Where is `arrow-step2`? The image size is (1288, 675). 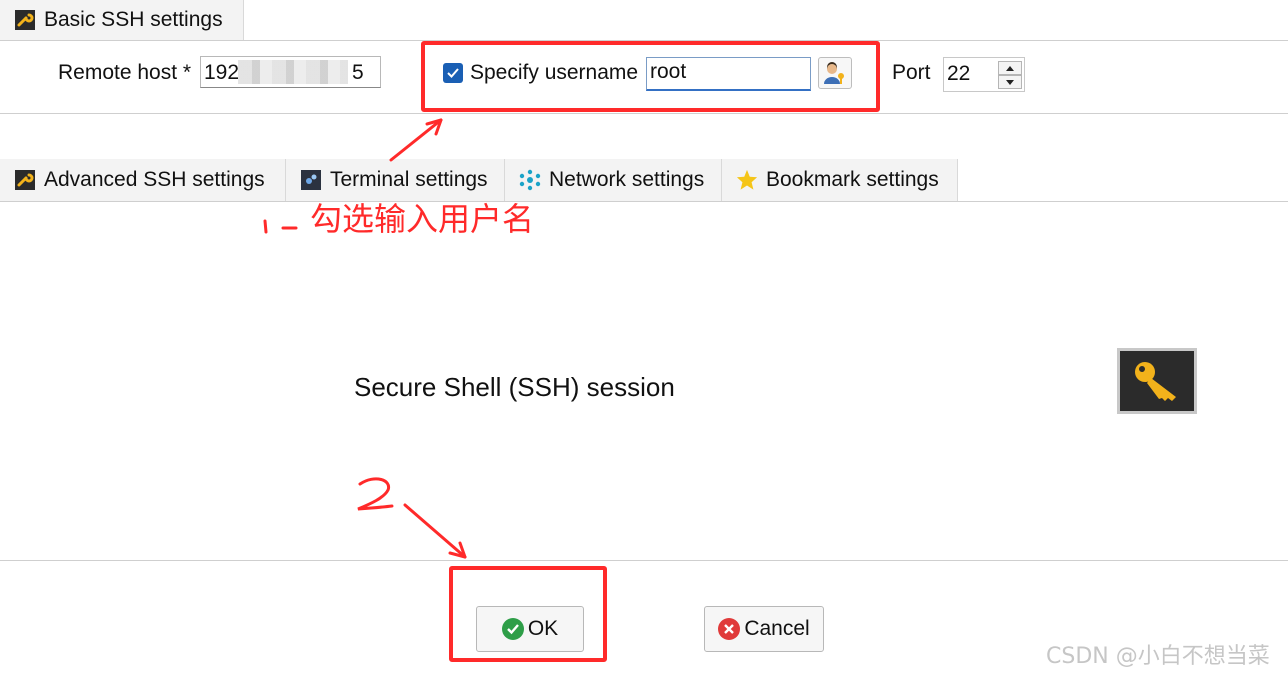 arrow-step2 is located at coordinates (435, 531).